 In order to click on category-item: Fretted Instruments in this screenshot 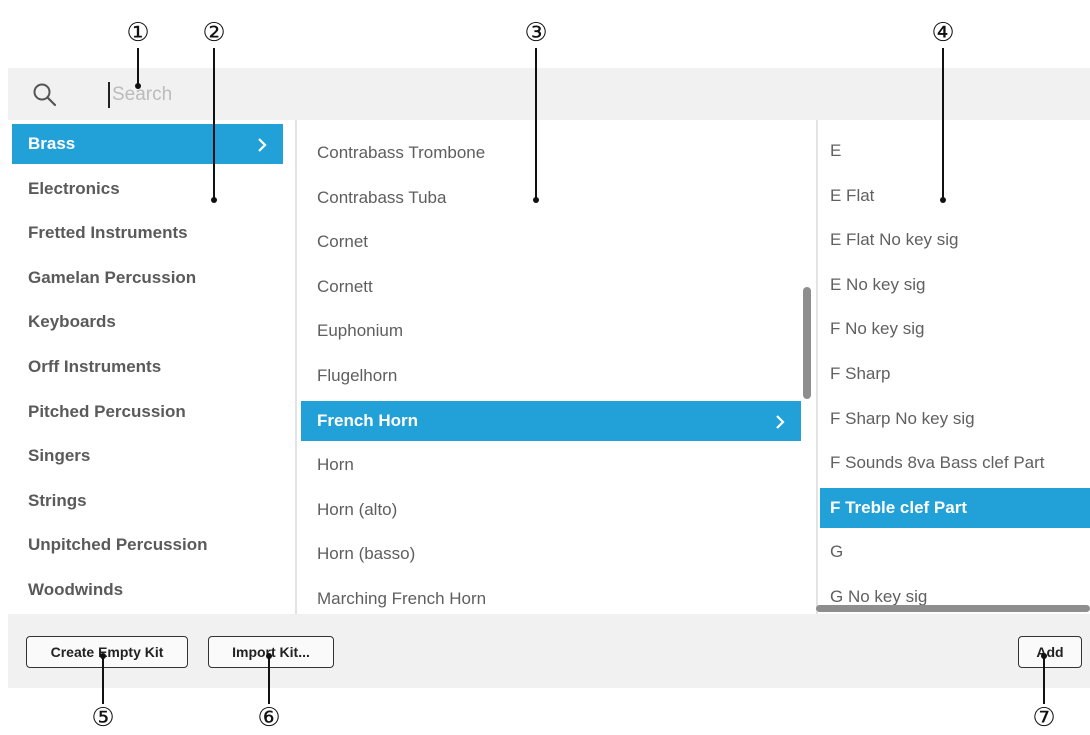, I will do `click(147, 233)`.